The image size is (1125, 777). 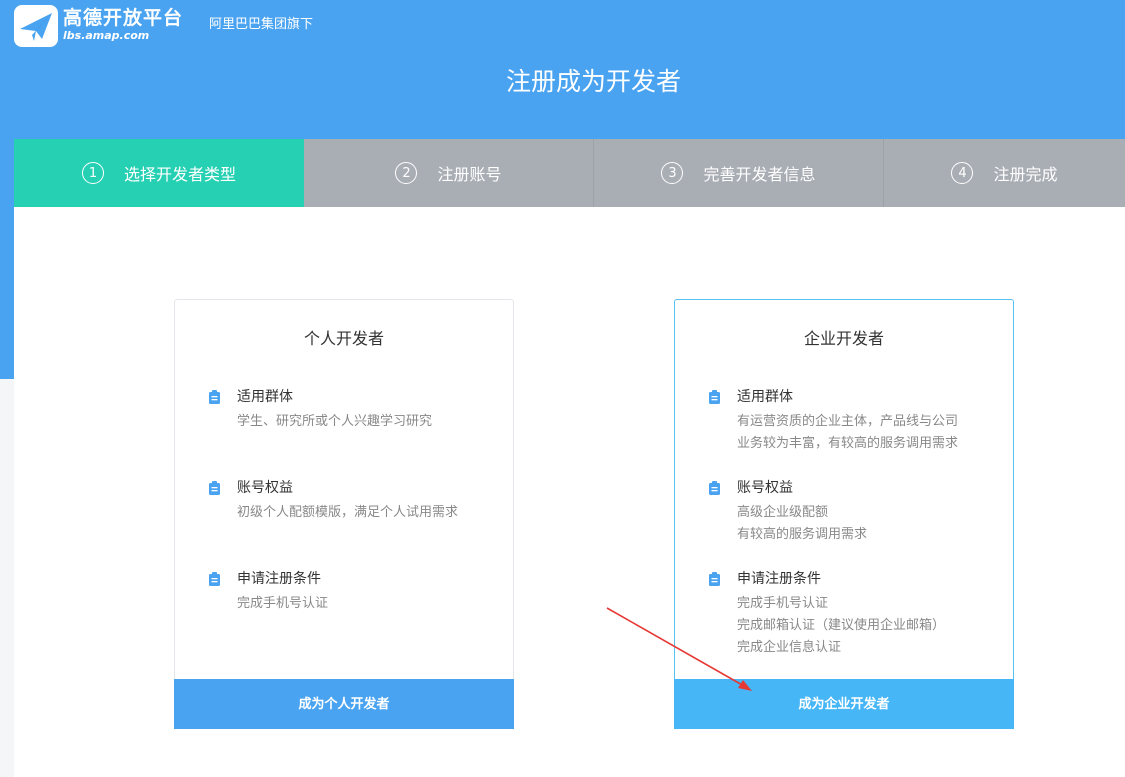 What do you see at coordinates (354, 410) in the screenshot?
I see `section-audience: 适用群体 学生、研究所或个人兴趣学习研究` at bounding box center [354, 410].